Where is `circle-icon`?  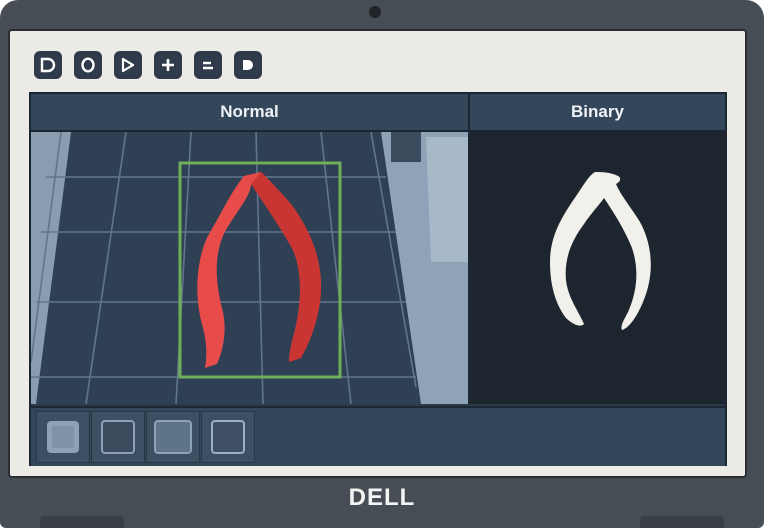
circle-icon is located at coordinates (88, 65).